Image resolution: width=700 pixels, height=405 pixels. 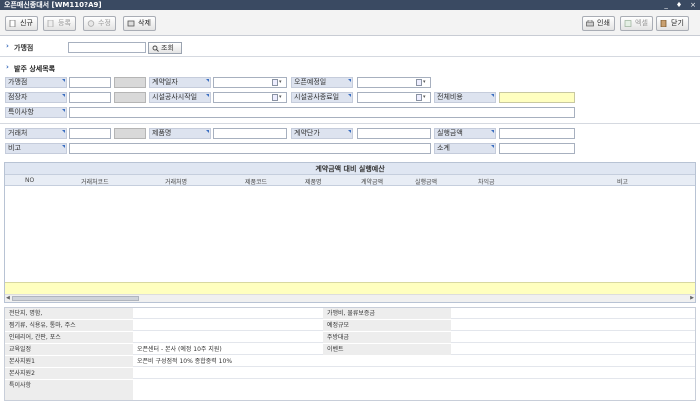 I want to click on info-label: 교육일정, so click(x=69, y=349).